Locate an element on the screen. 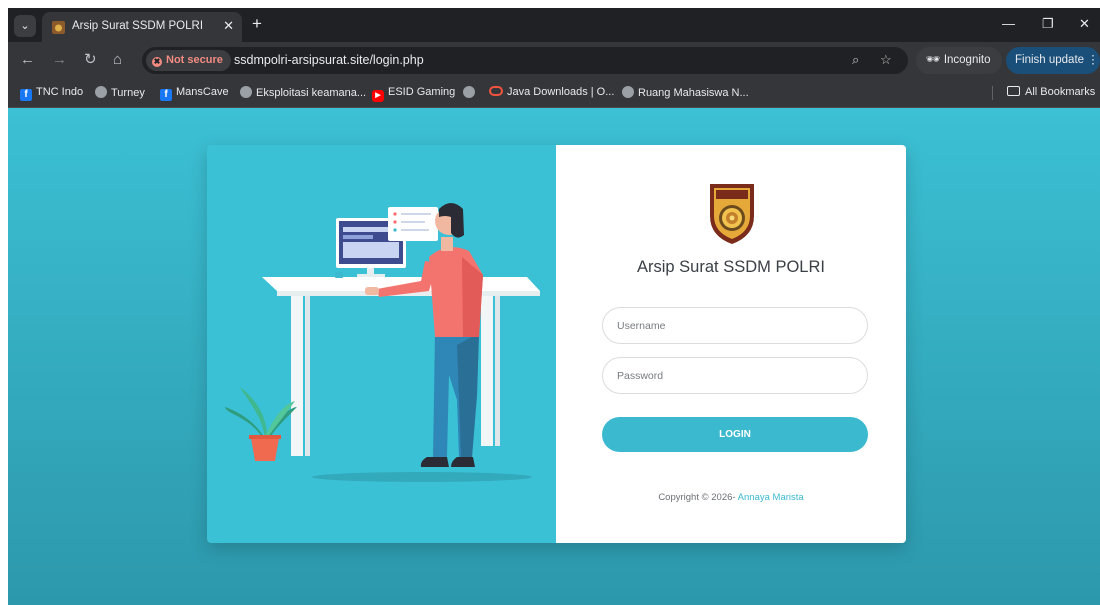  finish-update-label: Finish update is located at coordinates (1050, 60).